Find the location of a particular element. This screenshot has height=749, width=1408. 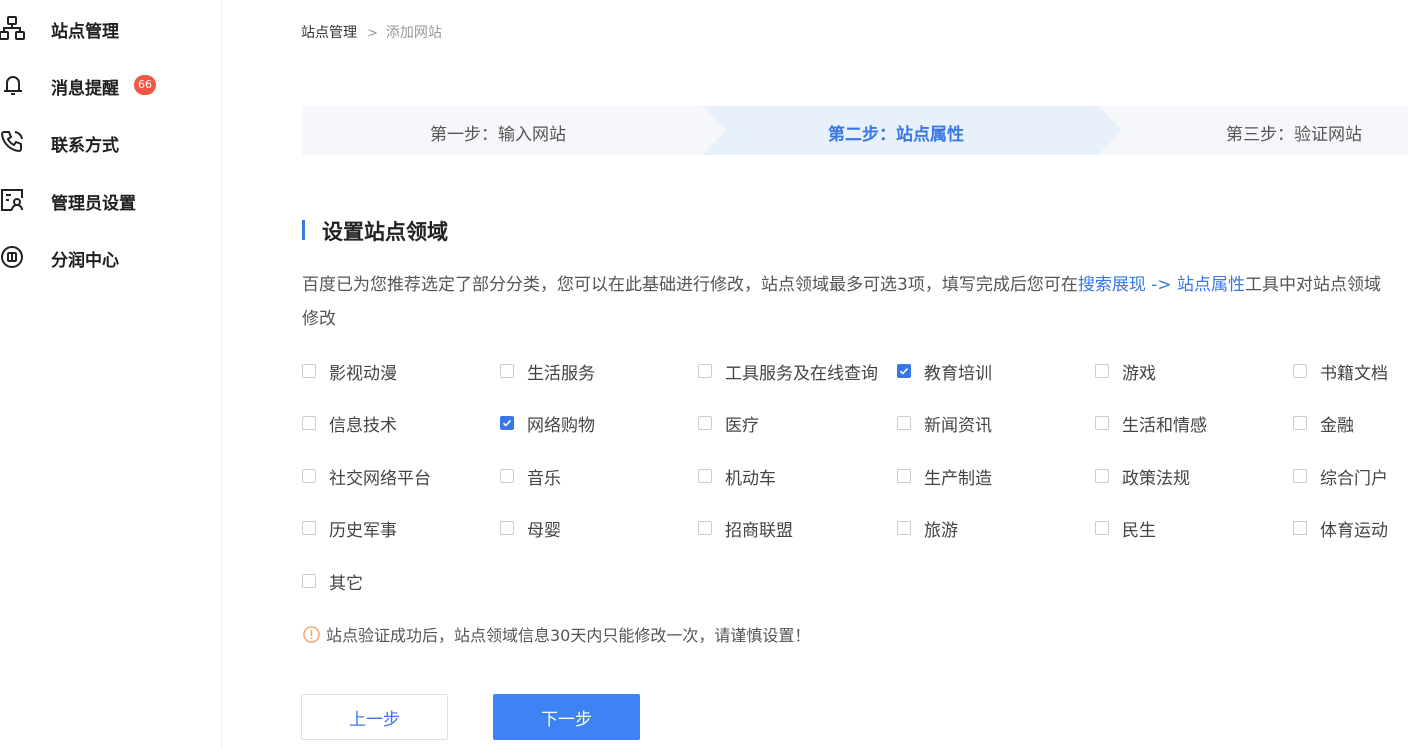

category-option: 金融 is located at coordinates (1323, 423).